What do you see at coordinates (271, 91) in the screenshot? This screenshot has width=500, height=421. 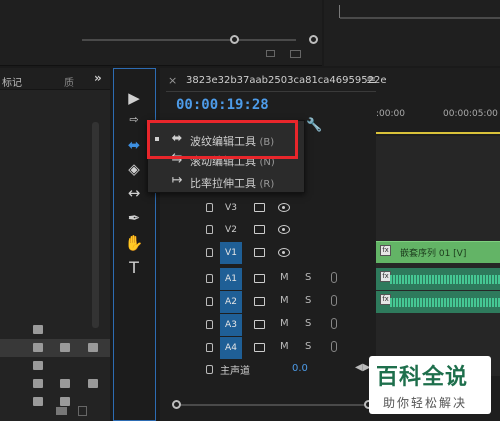 I see `tab-underline` at bounding box center [271, 91].